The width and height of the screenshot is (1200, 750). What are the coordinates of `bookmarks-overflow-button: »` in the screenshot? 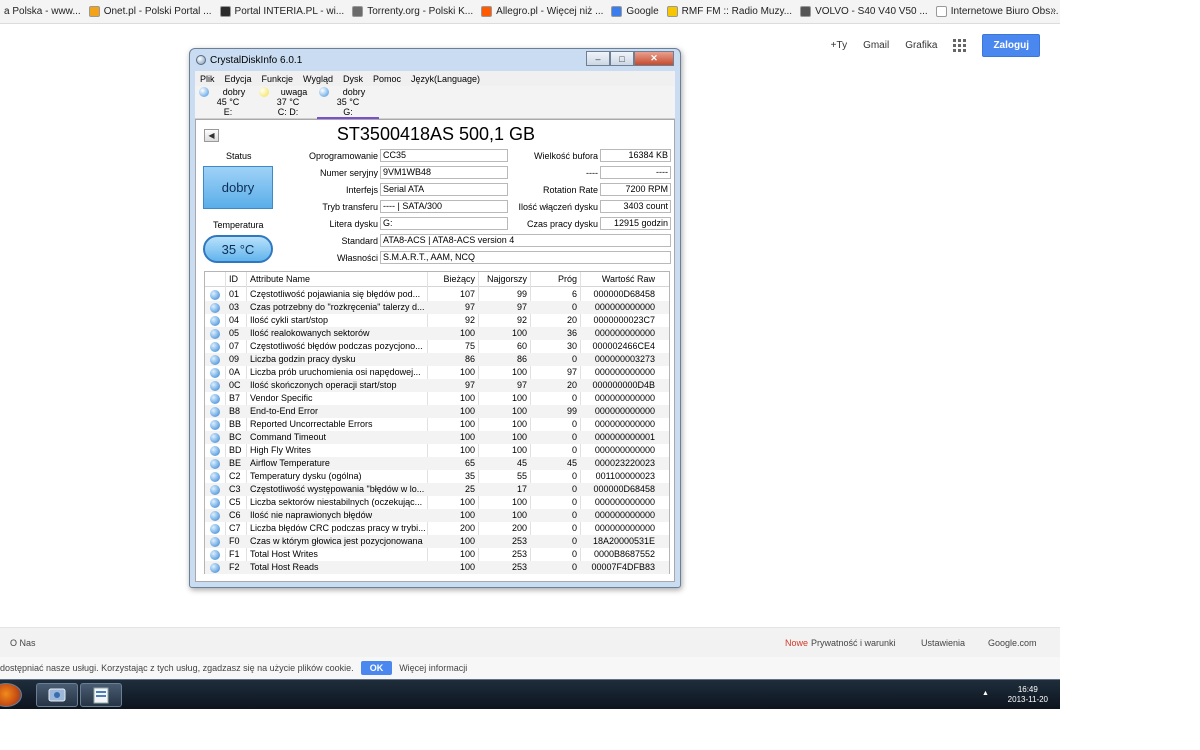 It's located at (1053, 10).